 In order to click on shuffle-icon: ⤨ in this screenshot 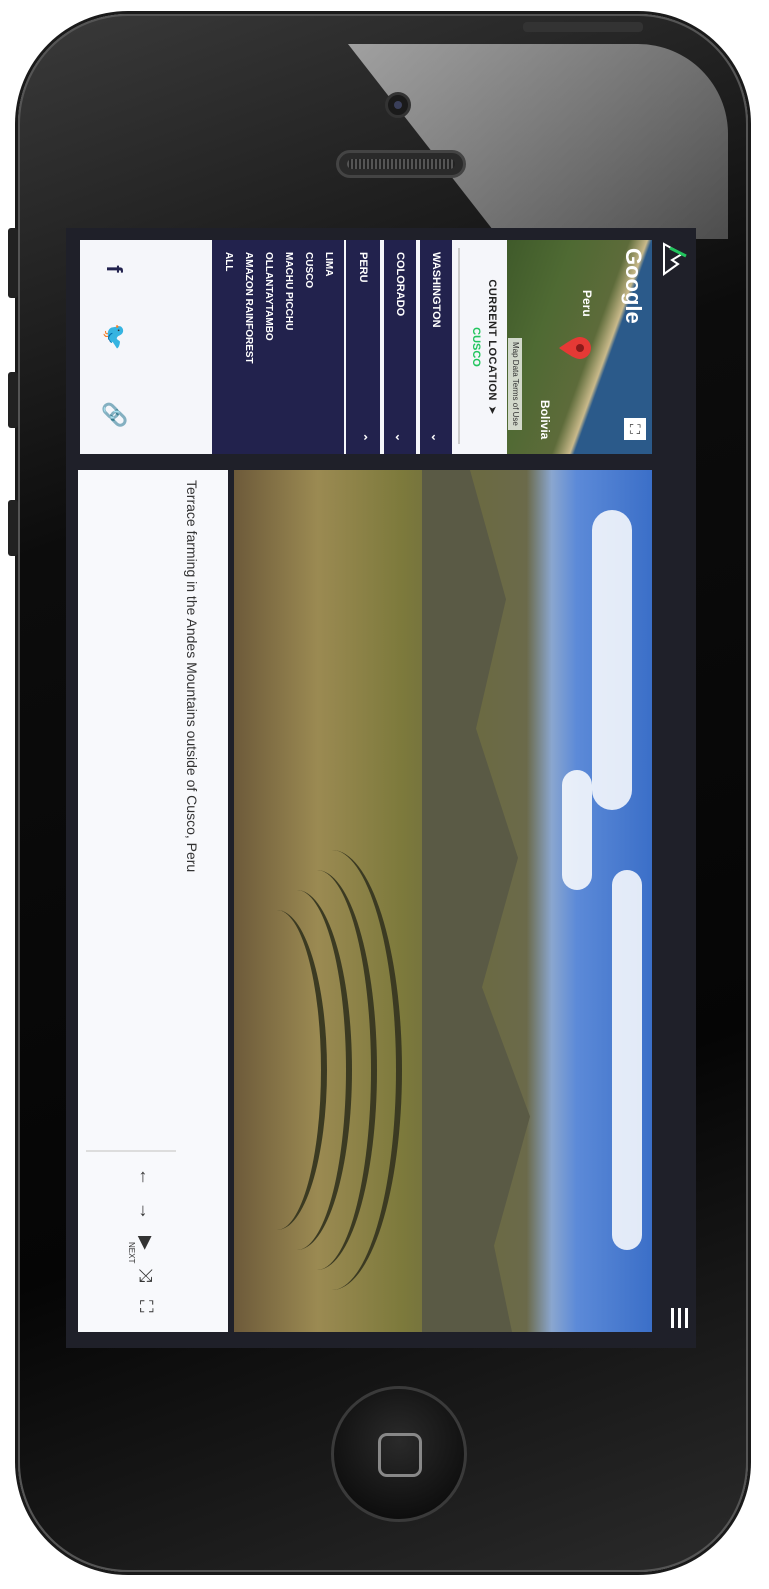, I will do `click(145, 1275)`.